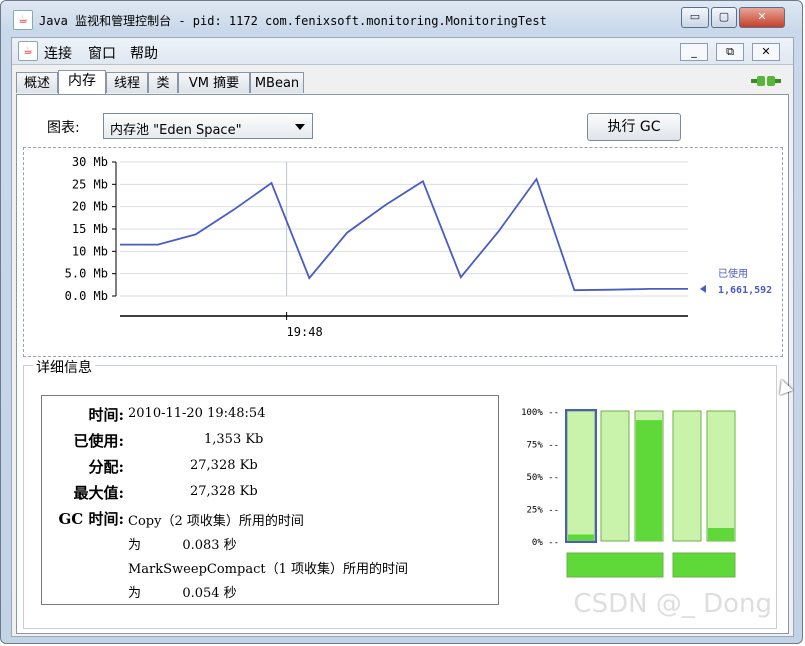 The height and width of the screenshot is (646, 805). What do you see at coordinates (90, 162) in the screenshot?
I see `y-tick-label: 30 Mb` at bounding box center [90, 162].